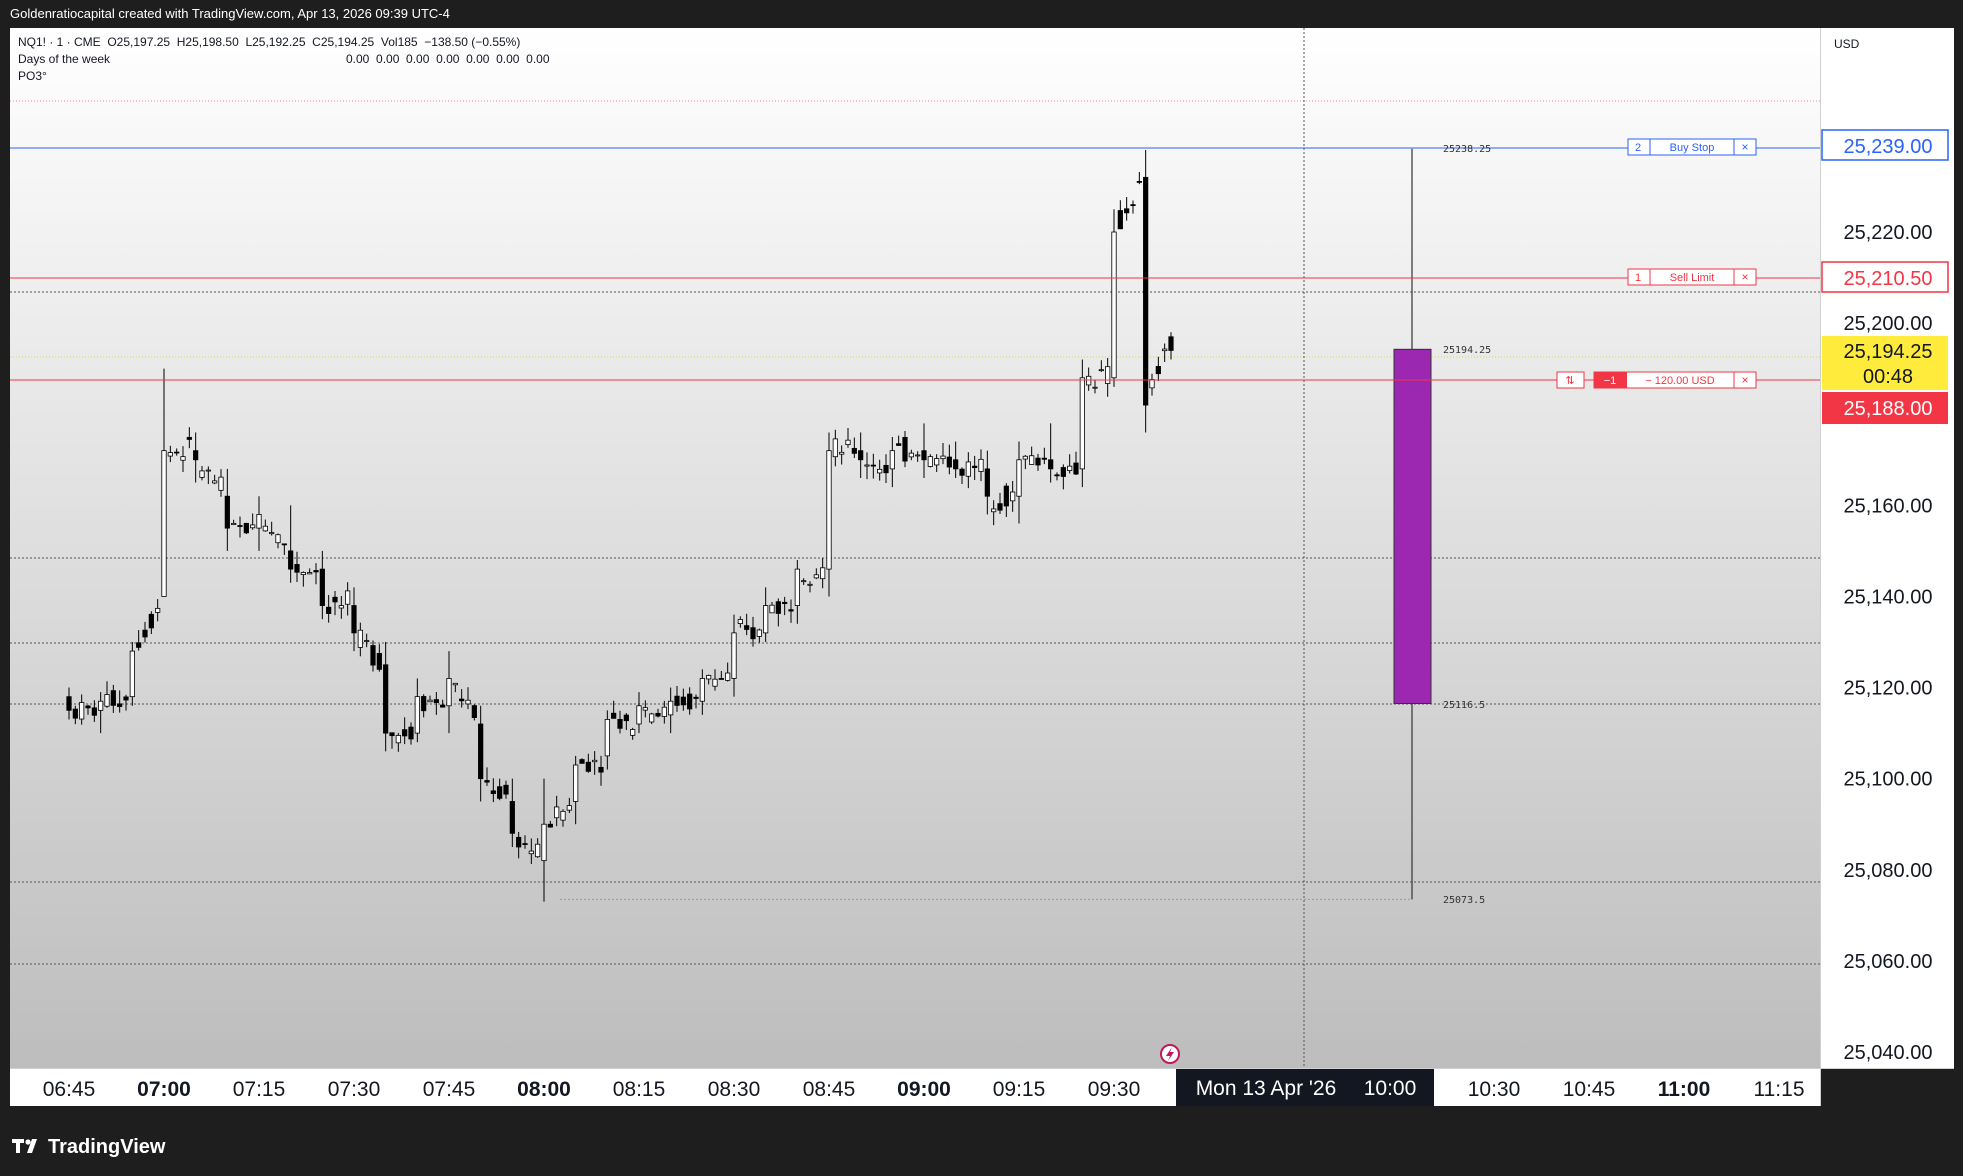 This screenshot has width=1963, height=1176. What do you see at coordinates (1888, 871) in the screenshot?
I see `price-tick-label: 25,080.00` at bounding box center [1888, 871].